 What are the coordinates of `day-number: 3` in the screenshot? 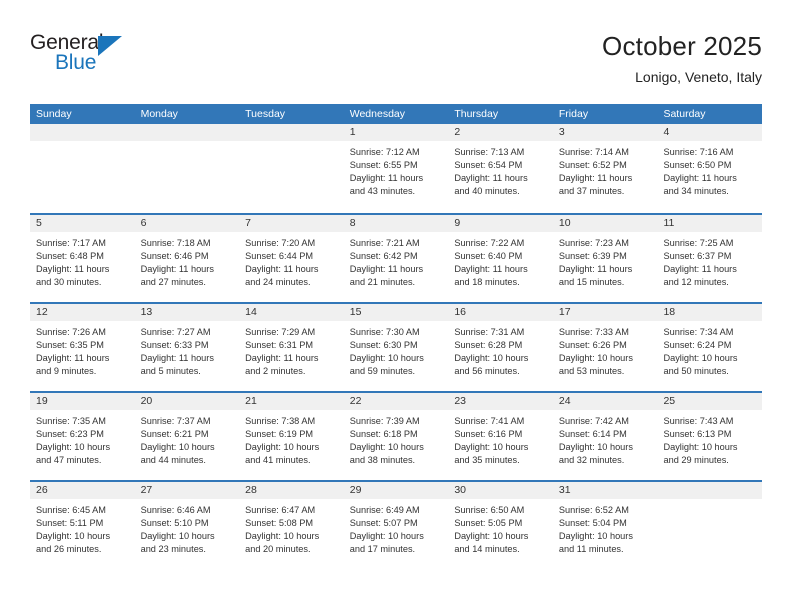 It's located at (605, 132).